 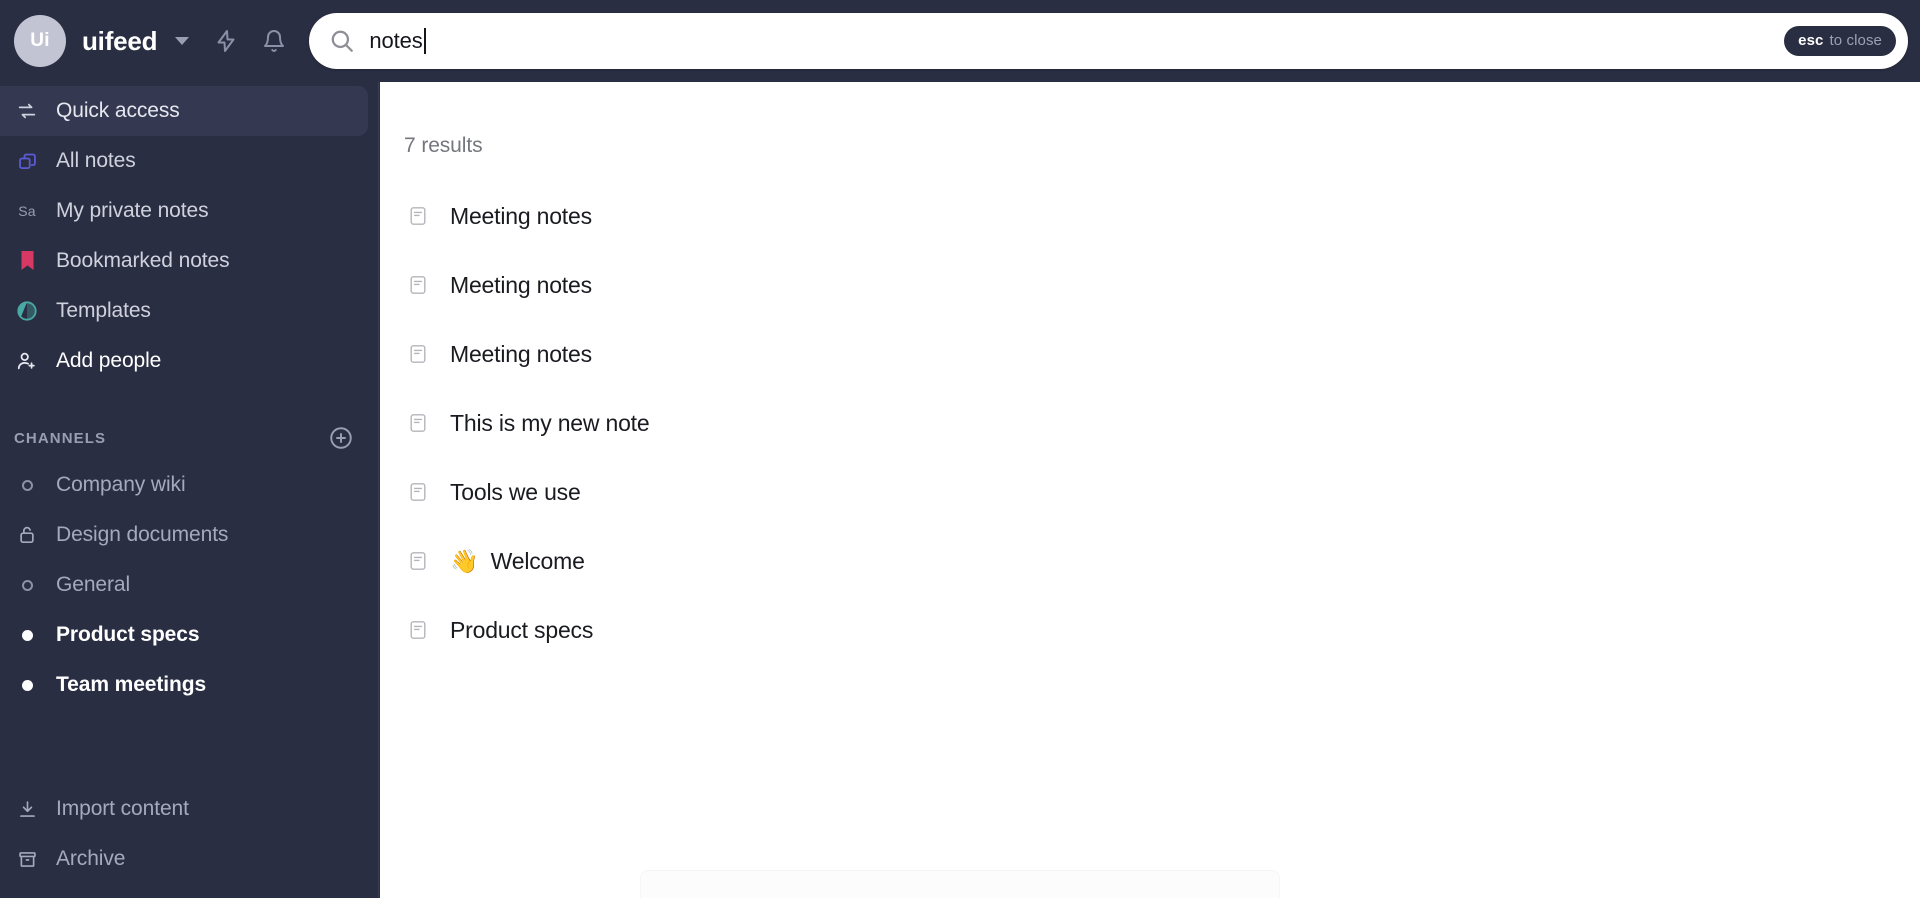 I want to click on top-bar: Ui uifeed notes esc to close, so click(x=960, y=41).